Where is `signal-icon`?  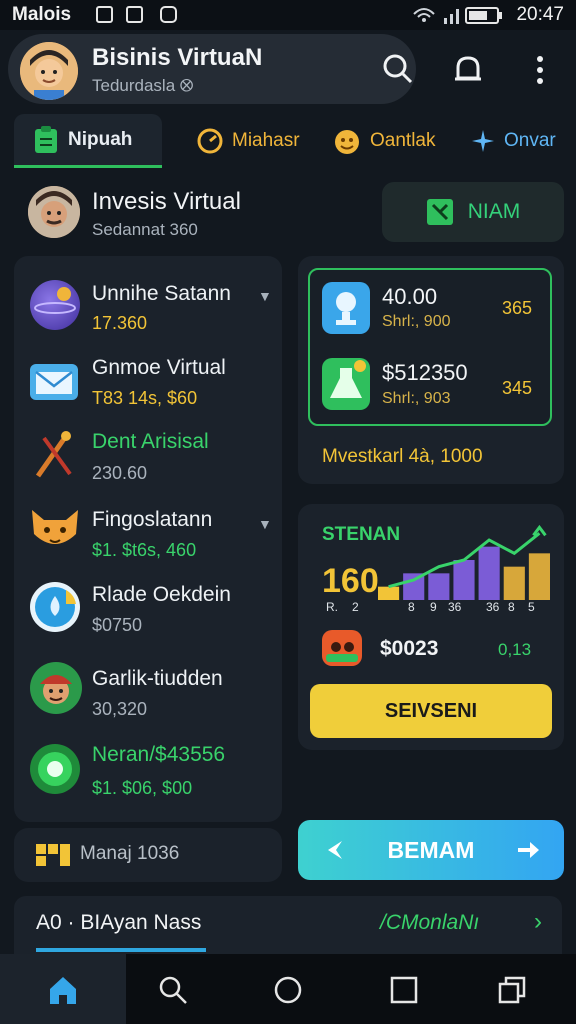 signal-icon is located at coordinates (445, 21).